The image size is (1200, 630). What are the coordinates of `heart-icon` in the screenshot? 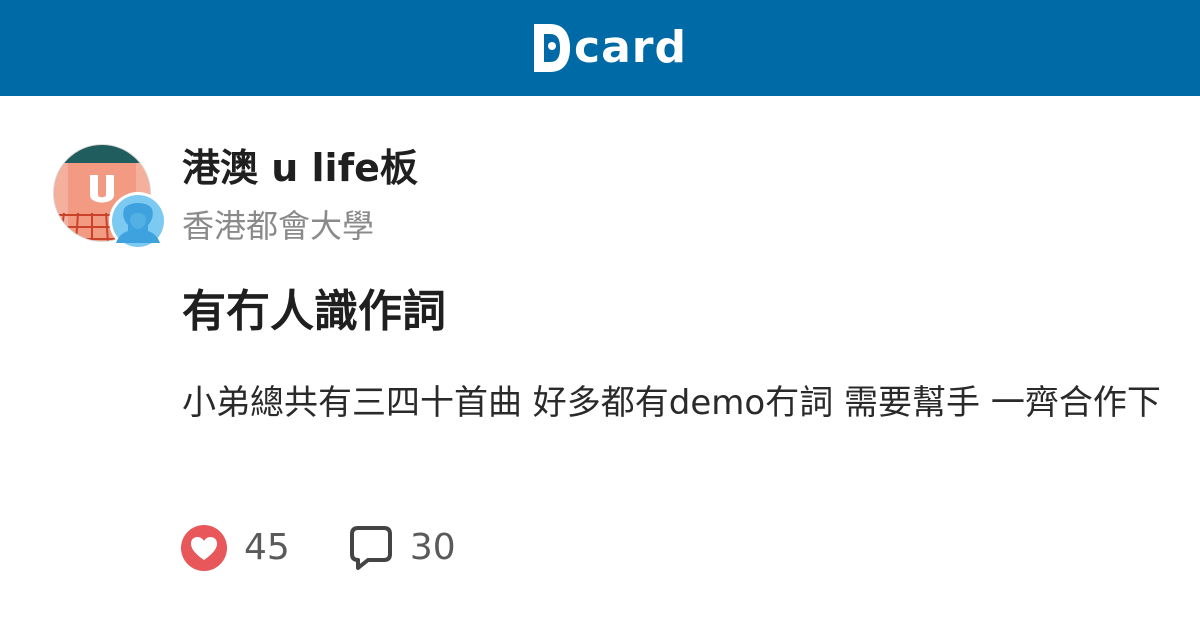 It's located at (204, 548).